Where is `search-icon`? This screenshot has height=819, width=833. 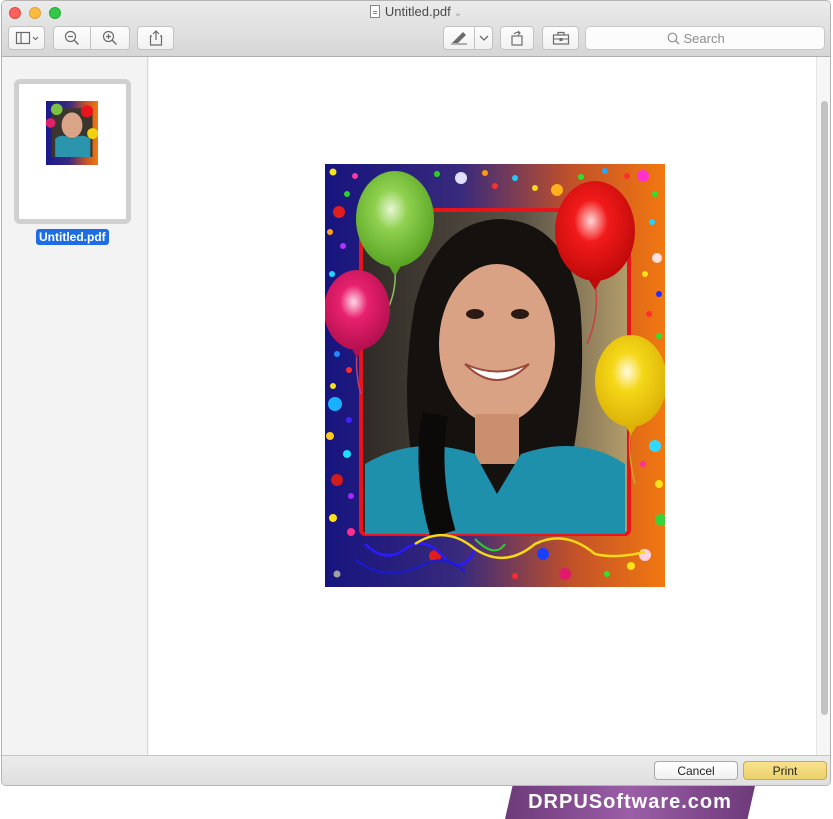
search-icon is located at coordinates (673, 38).